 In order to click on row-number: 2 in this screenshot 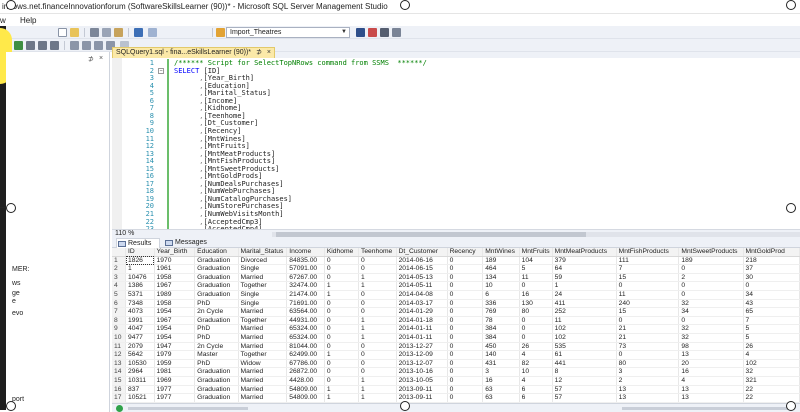, I will do `click(119, 269)`.